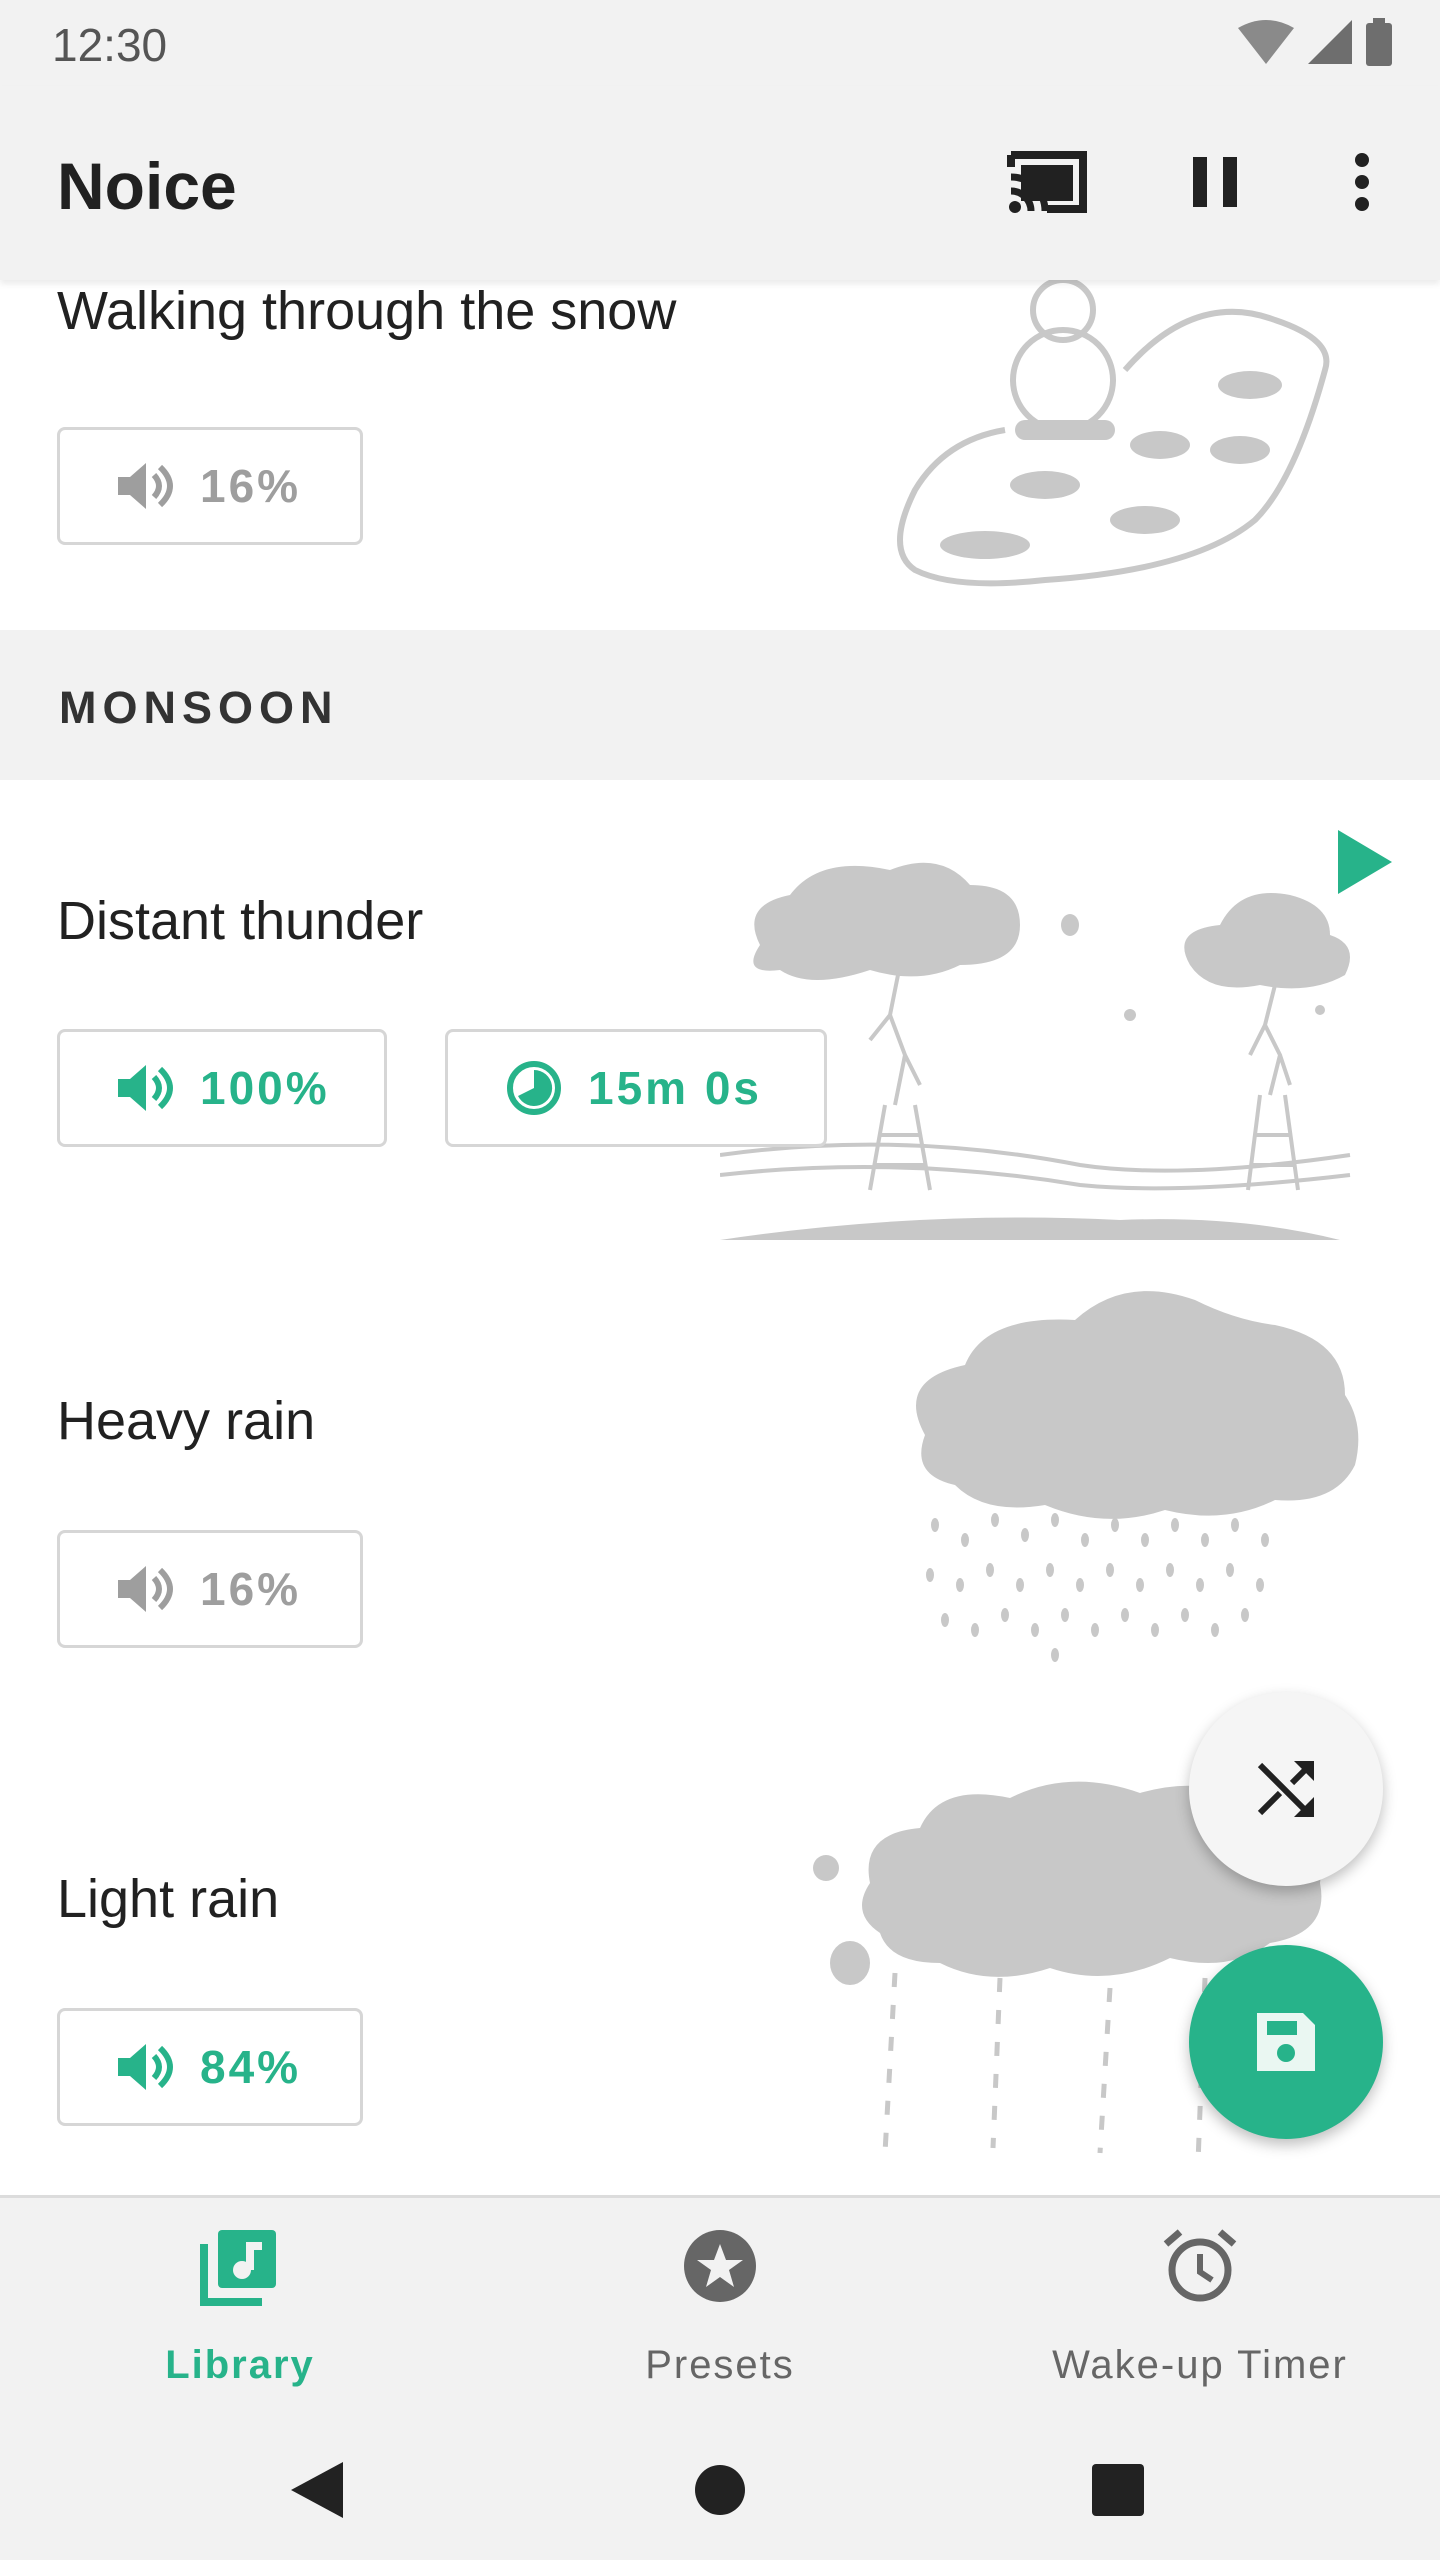 This screenshot has height=2560, width=1440. Describe the element at coordinates (1200, 2305) in the screenshot. I see `nav-item-wake-up-timer: Wake-up Timer` at that location.